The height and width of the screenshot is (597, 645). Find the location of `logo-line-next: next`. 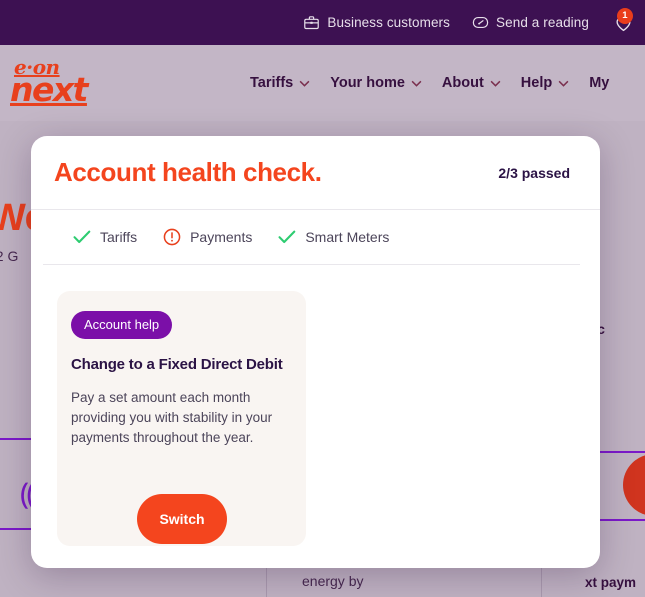

logo-line-next: next is located at coordinates (49, 89).